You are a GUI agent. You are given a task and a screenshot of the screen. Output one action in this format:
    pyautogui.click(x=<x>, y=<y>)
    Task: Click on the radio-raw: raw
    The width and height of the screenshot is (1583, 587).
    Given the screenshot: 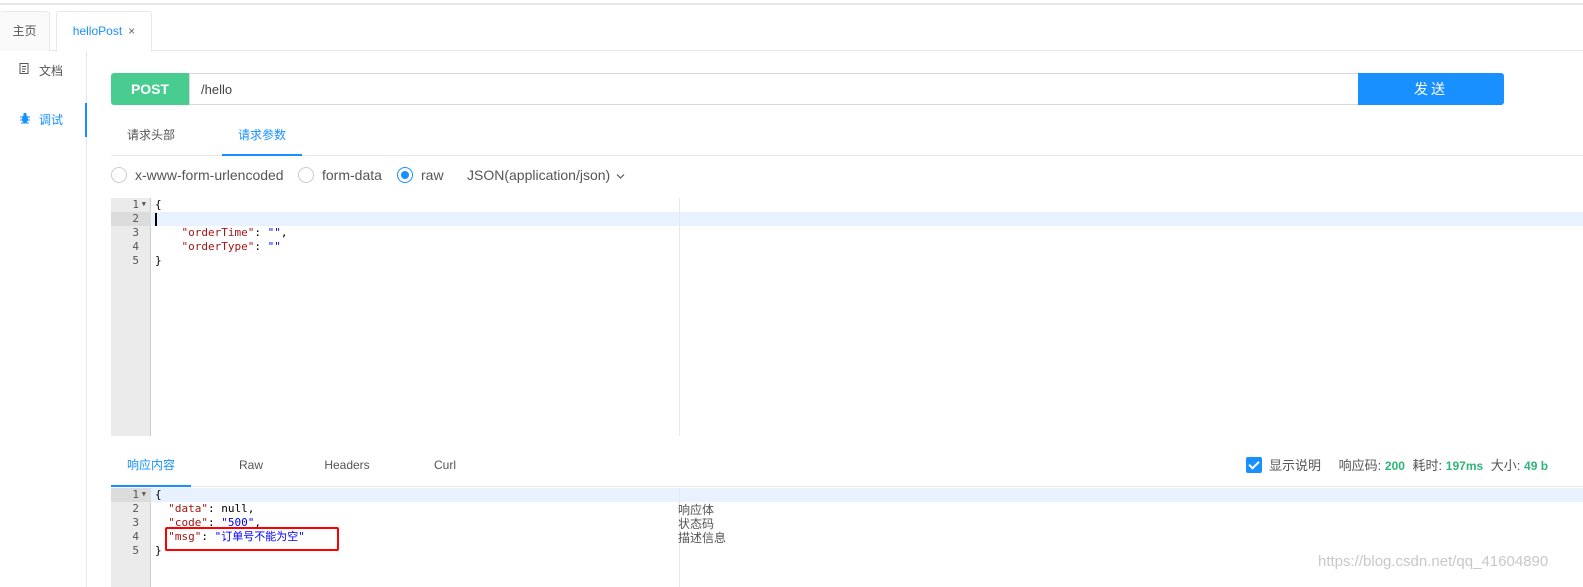 What is the action you would take?
    pyautogui.click(x=420, y=176)
    